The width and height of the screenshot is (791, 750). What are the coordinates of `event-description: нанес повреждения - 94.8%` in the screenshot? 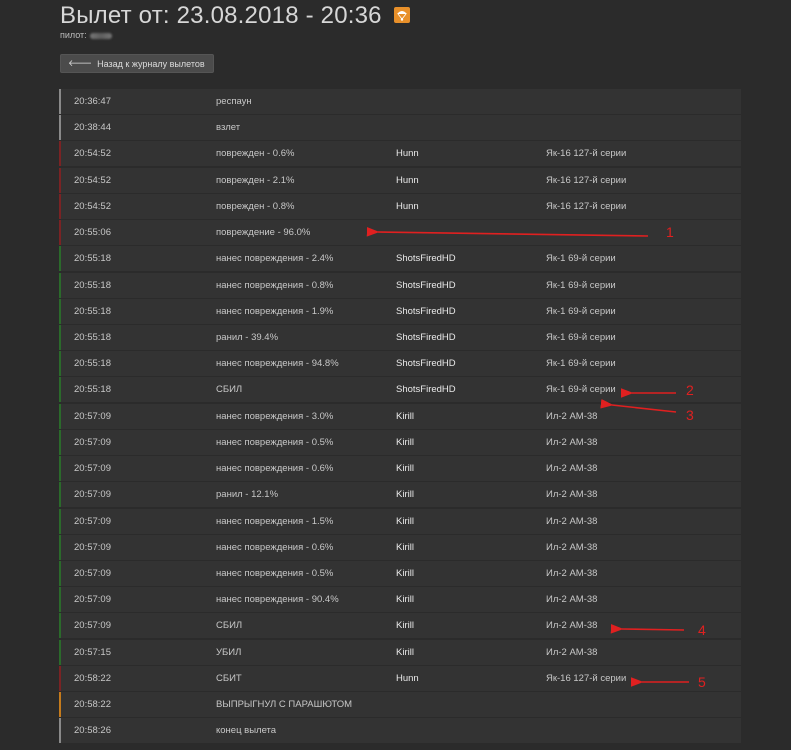 It's located at (277, 364).